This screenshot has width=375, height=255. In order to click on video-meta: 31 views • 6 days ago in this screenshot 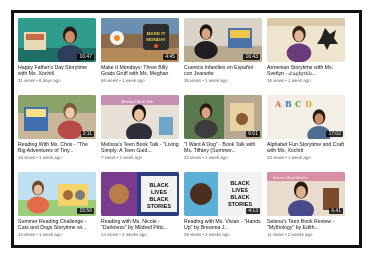, I will do `click(39, 81)`.